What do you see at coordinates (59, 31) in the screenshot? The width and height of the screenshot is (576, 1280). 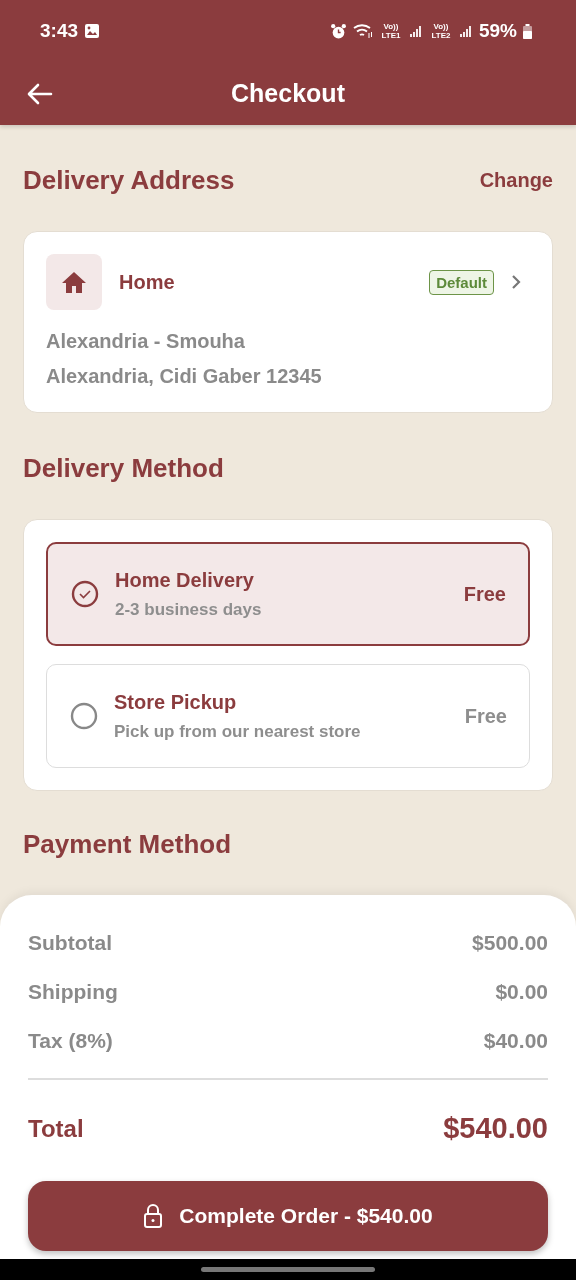 I see `status-time: 3:43` at bounding box center [59, 31].